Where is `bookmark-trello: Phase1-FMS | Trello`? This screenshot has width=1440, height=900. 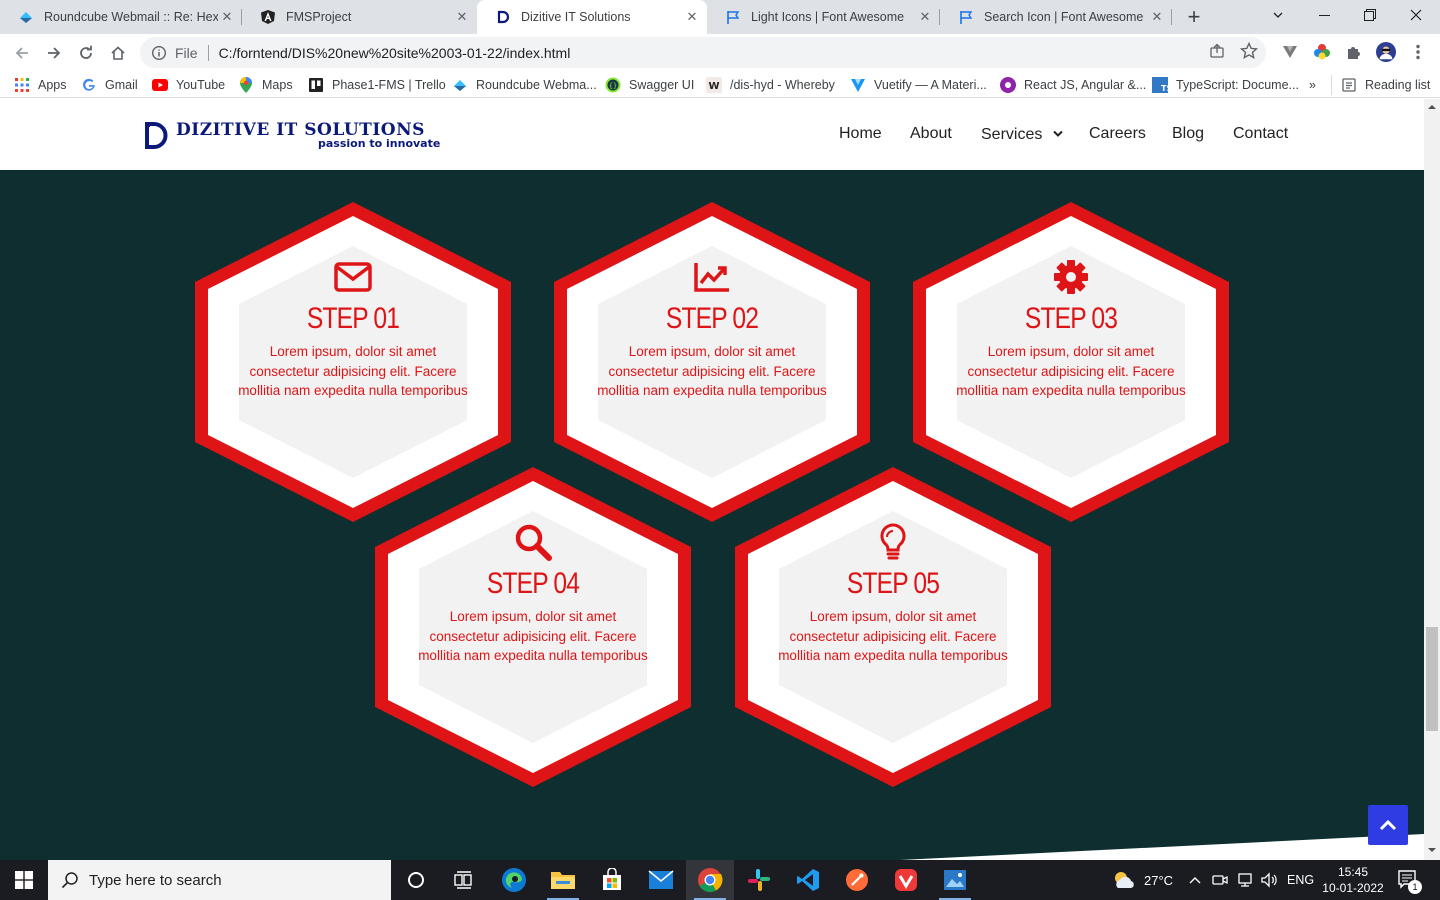 bookmark-trello: Phase1-FMS | Trello is located at coordinates (377, 85).